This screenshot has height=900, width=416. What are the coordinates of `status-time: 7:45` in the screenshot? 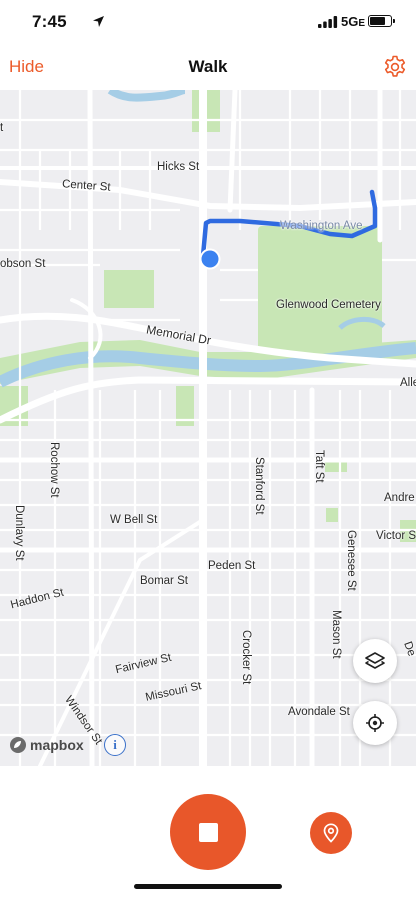 It's located at (49, 21).